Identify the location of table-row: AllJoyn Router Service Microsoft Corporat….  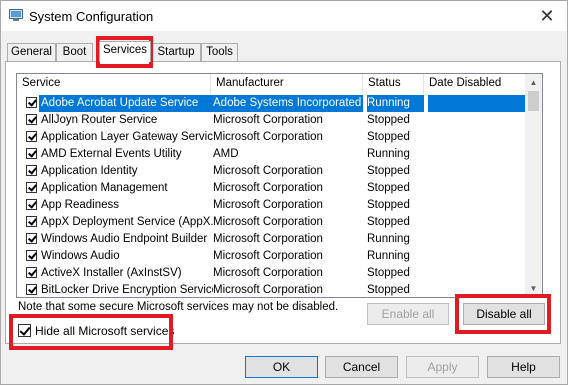
(272, 120).